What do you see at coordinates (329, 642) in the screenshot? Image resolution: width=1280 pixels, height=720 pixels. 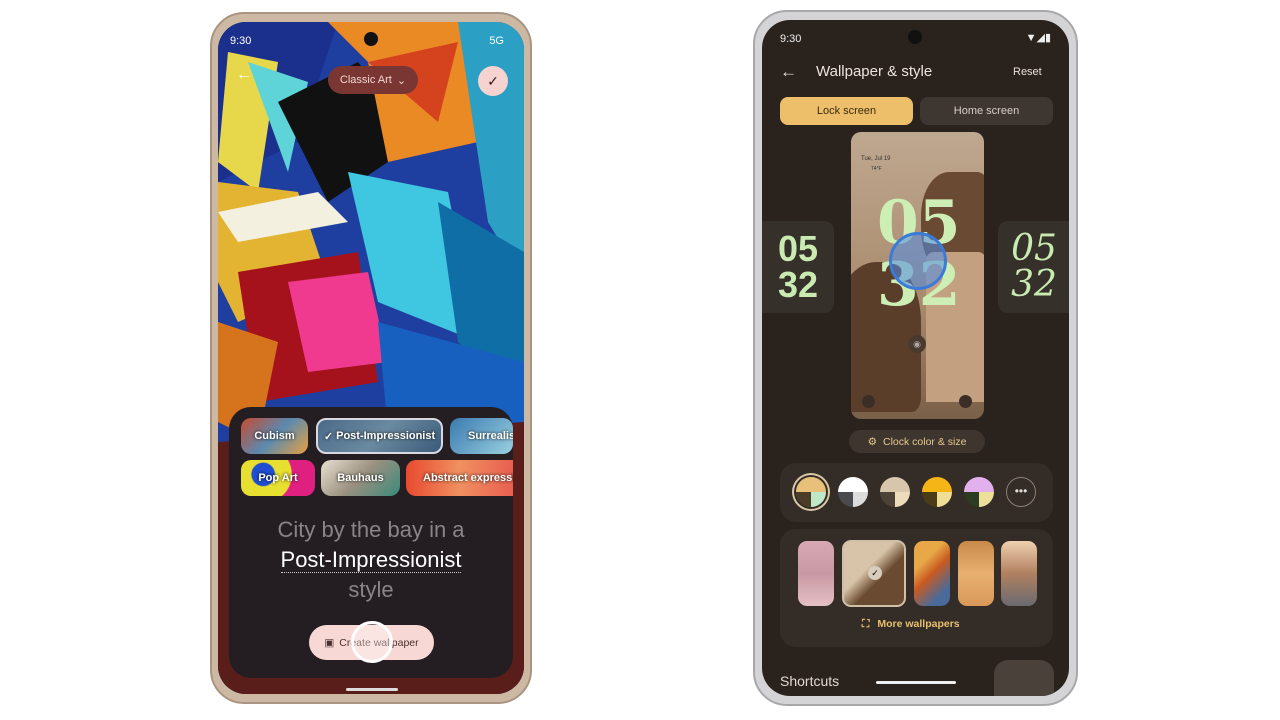 I see `image-edit-icon: ▣` at bounding box center [329, 642].